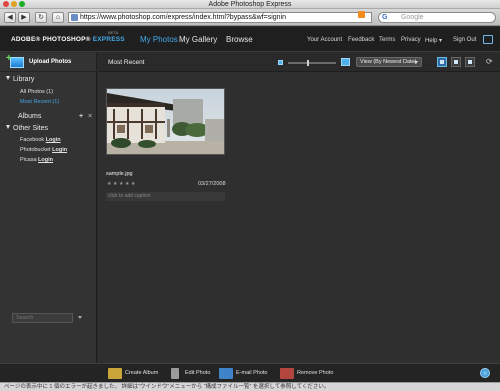 This screenshot has height=391, width=500. I want to click on remove-photo-icon, so click(287, 373).